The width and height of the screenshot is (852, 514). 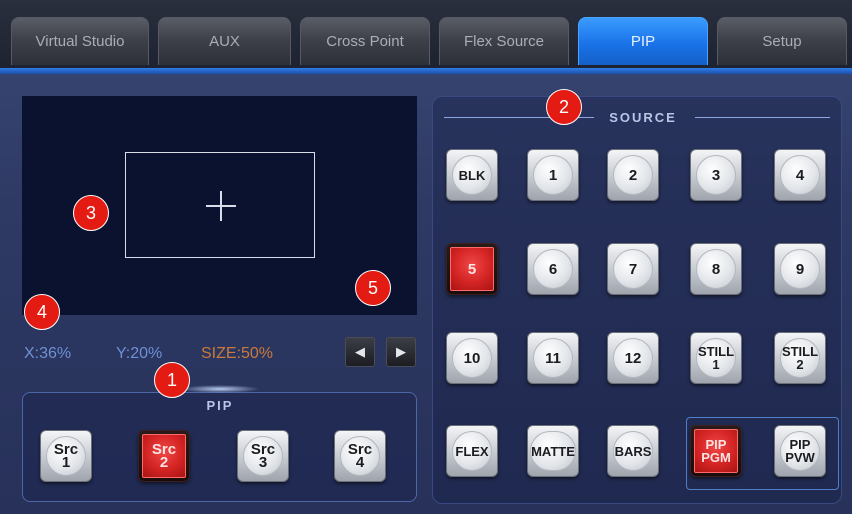 I want to click on pip-src-4-button: Src 4, so click(x=360, y=456).